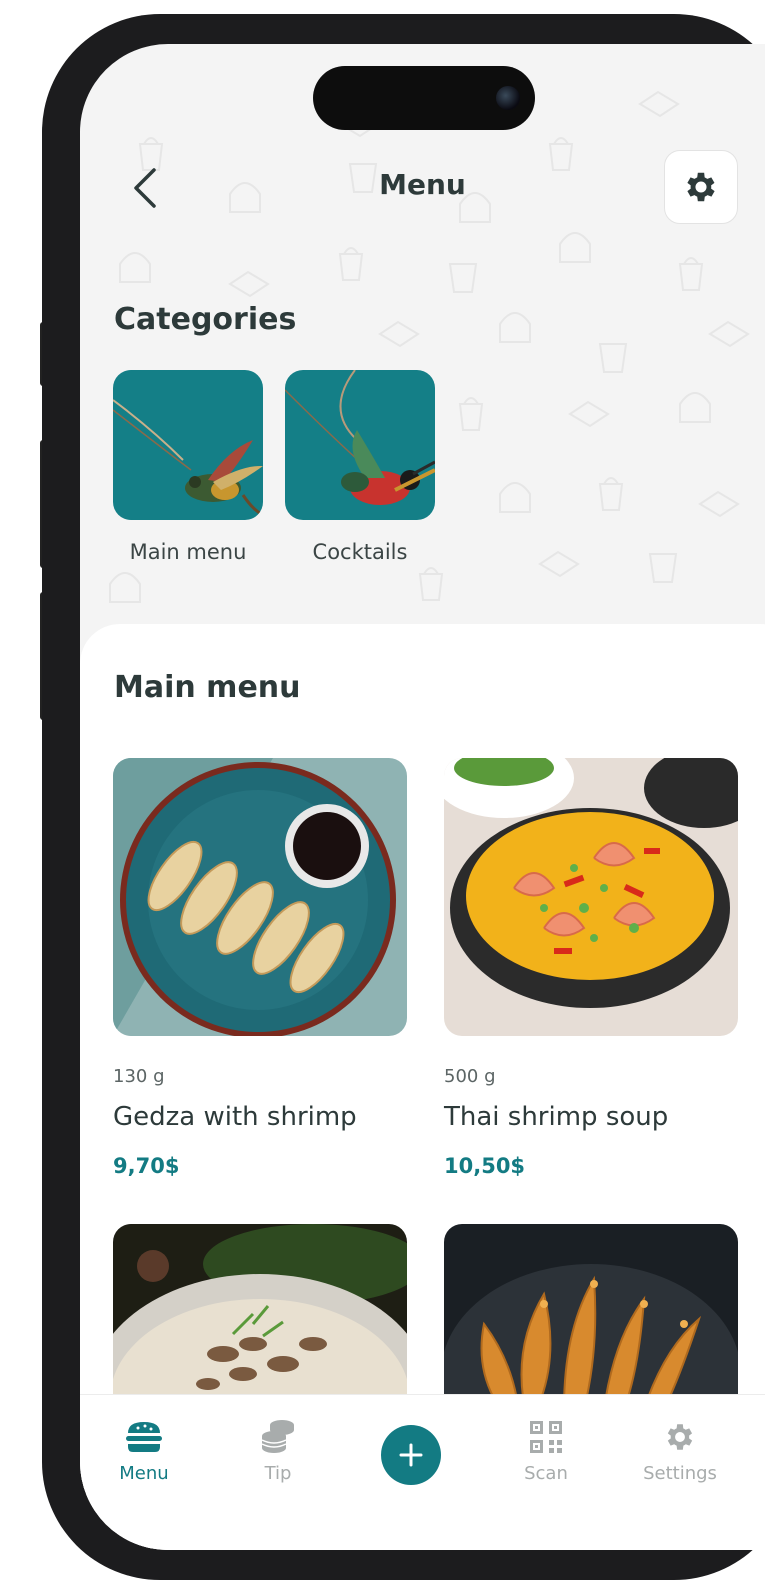 This screenshot has width=765, height=1580. I want to click on dish-image-thai-soup, so click(591, 897).